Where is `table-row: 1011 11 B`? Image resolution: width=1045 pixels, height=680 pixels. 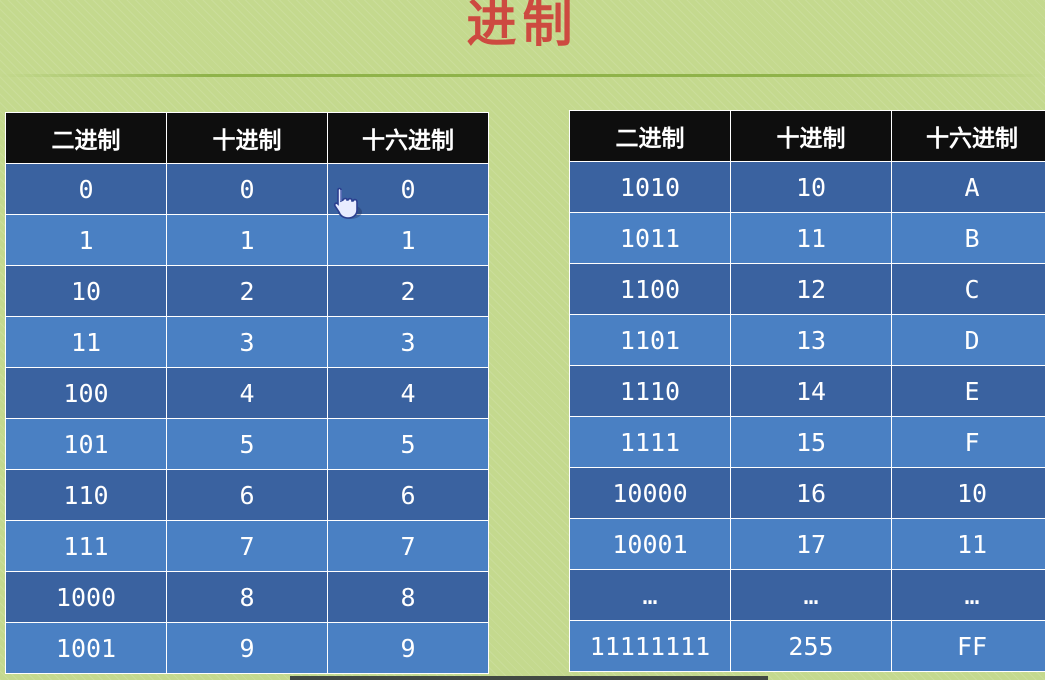
table-row: 1011 11 B is located at coordinates (807, 238).